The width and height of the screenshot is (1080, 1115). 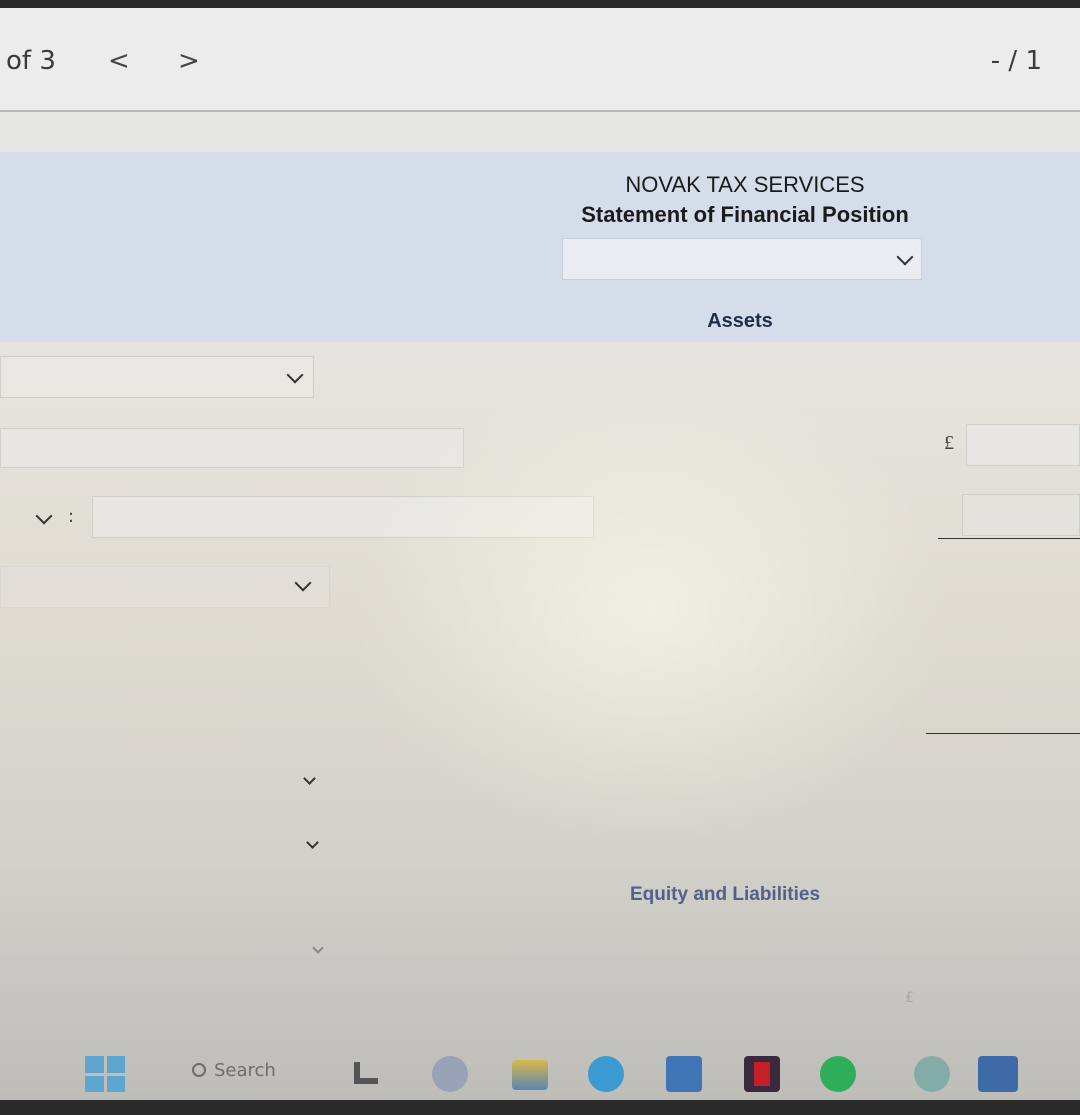 What do you see at coordinates (245, 1070) in the screenshot?
I see `search-placeholder: Search` at bounding box center [245, 1070].